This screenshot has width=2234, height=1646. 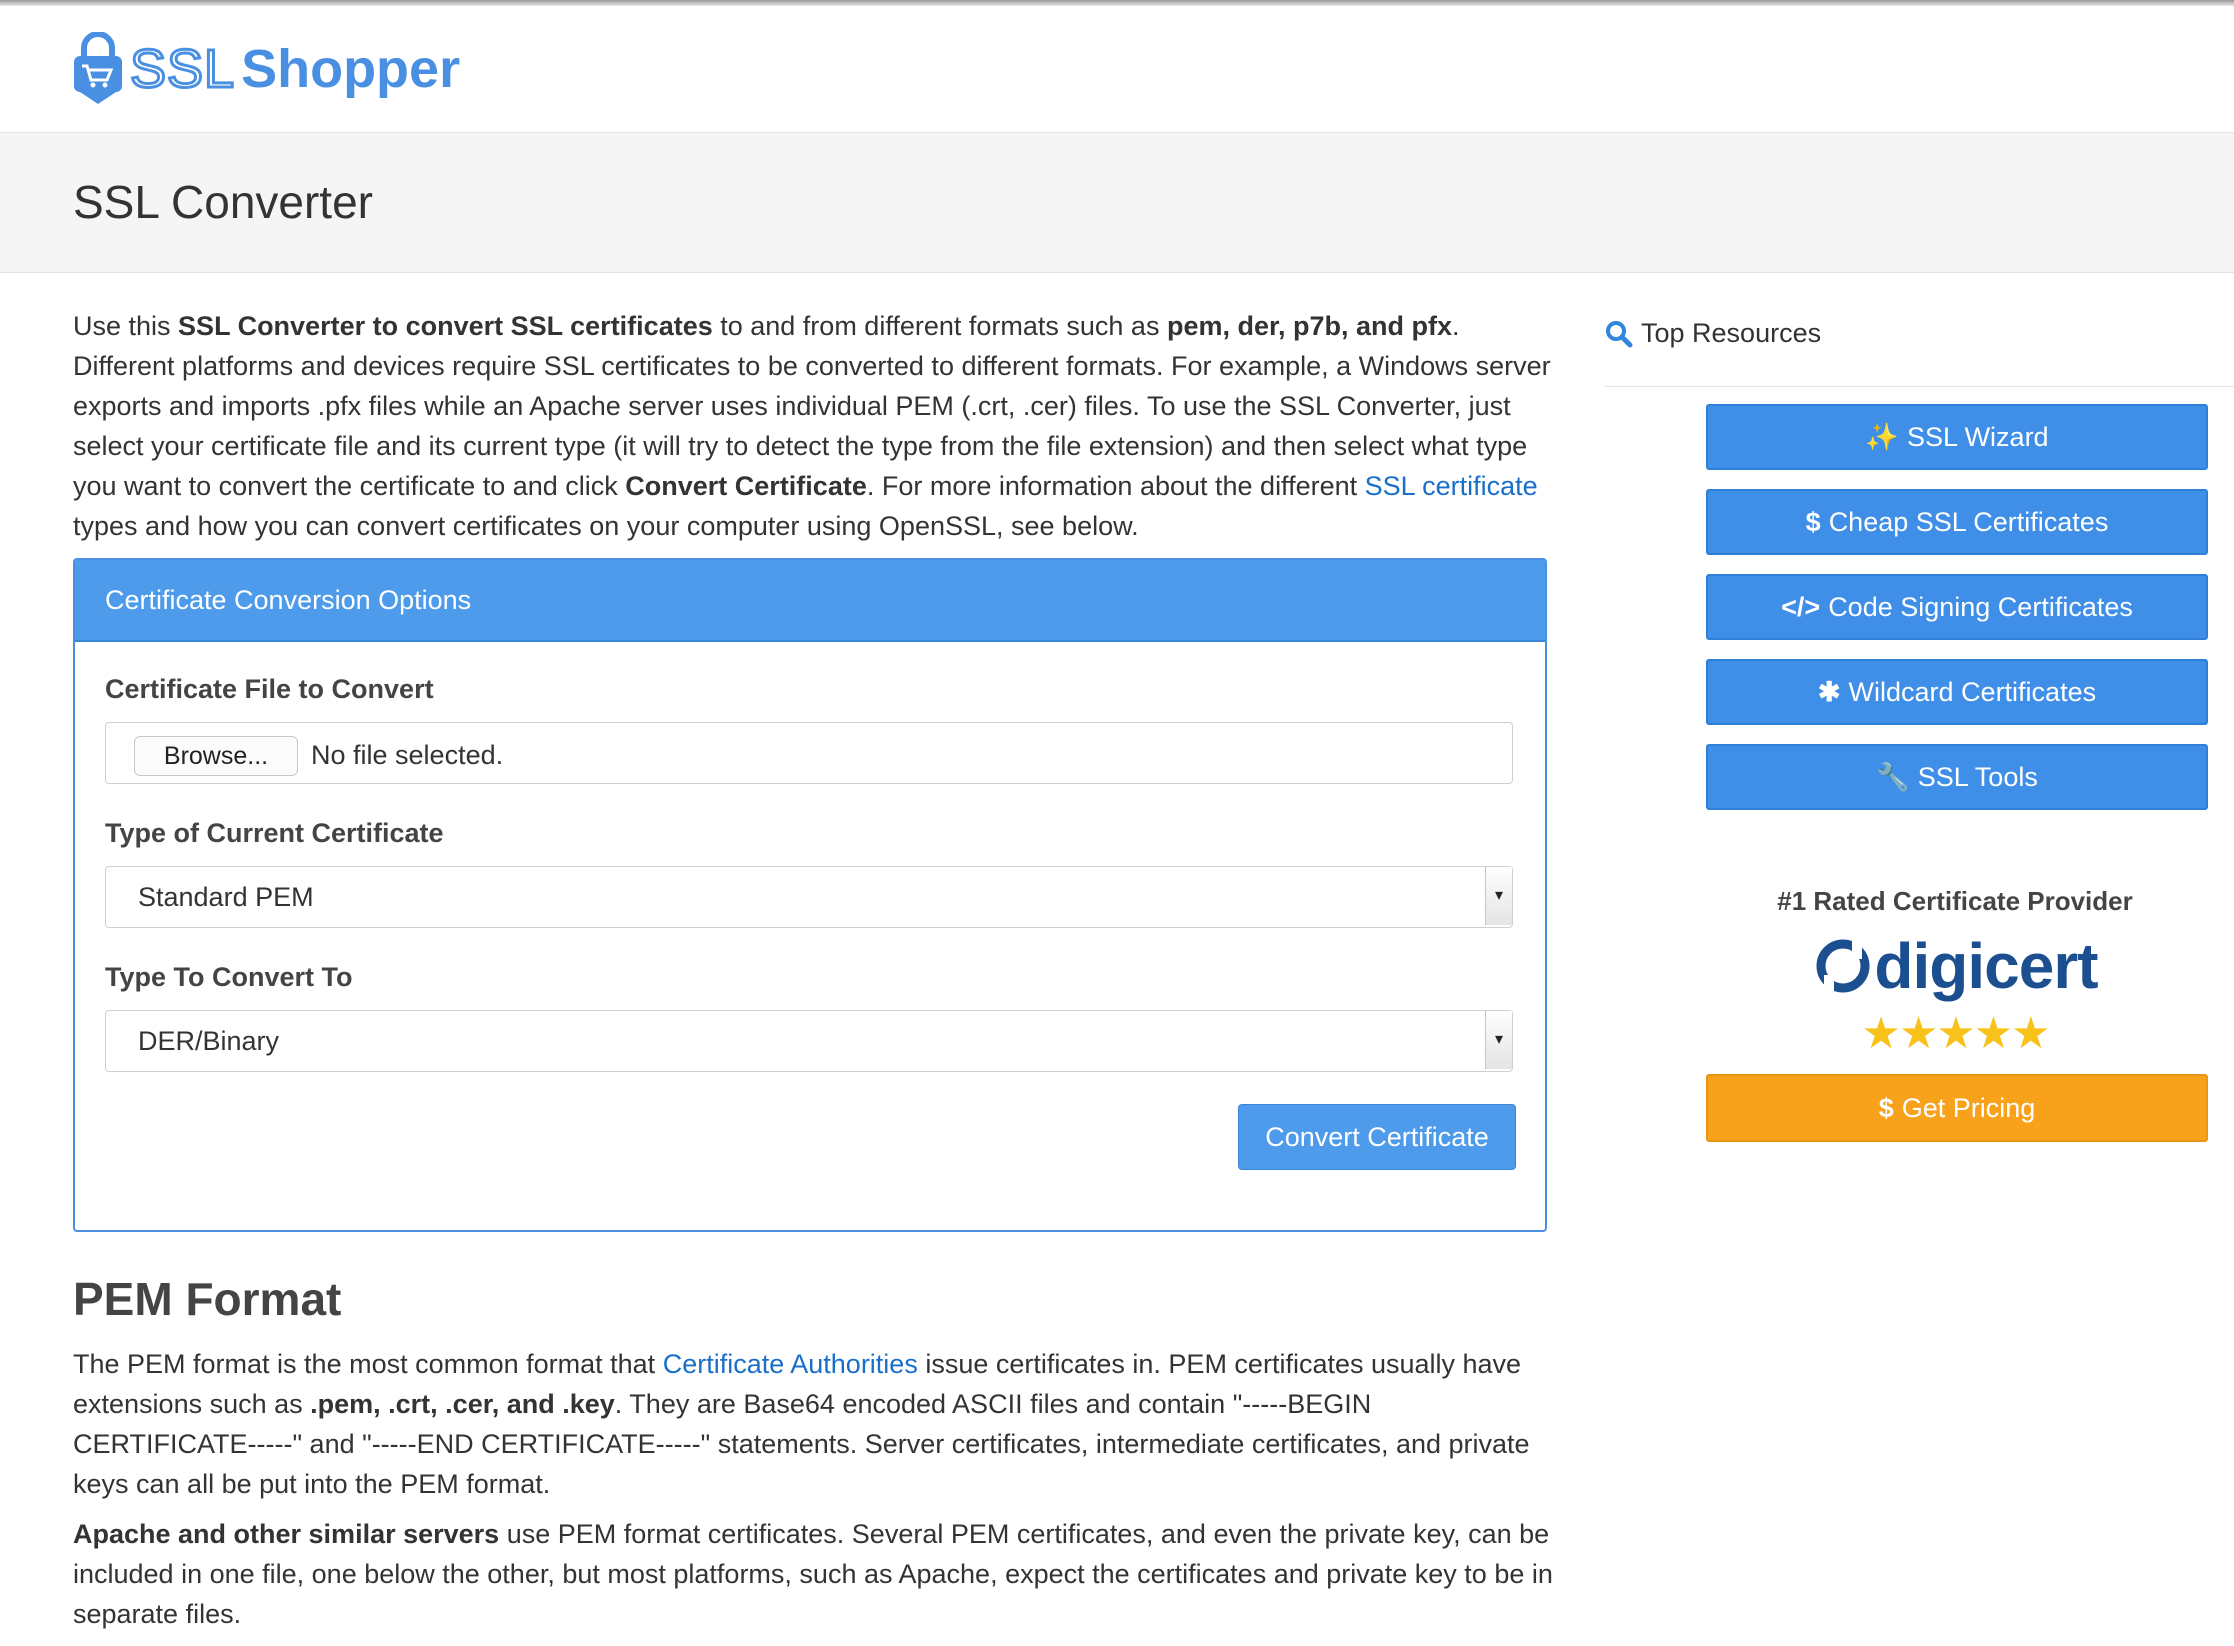 What do you see at coordinates (1955, 901) in the screenshot?
I see `rated-provider-text: #1 Rated Certificate Provider` at bounding box center [1955, 901].